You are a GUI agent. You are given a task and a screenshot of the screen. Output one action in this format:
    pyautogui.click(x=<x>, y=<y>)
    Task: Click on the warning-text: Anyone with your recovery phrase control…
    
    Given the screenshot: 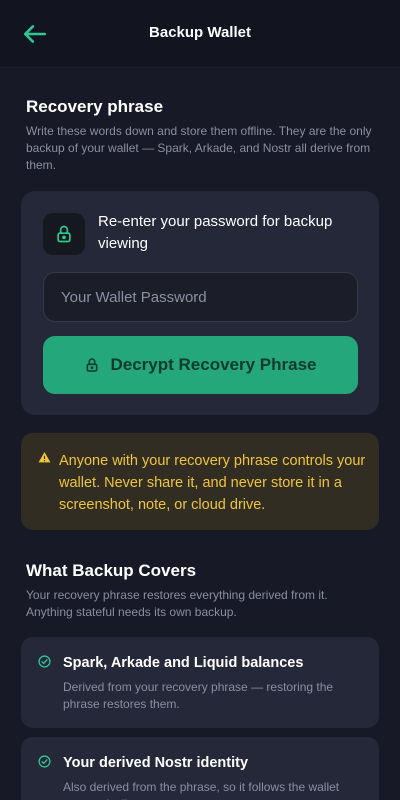 What is the action you would take?
    pyautogui.click(x=212, y=483)
    